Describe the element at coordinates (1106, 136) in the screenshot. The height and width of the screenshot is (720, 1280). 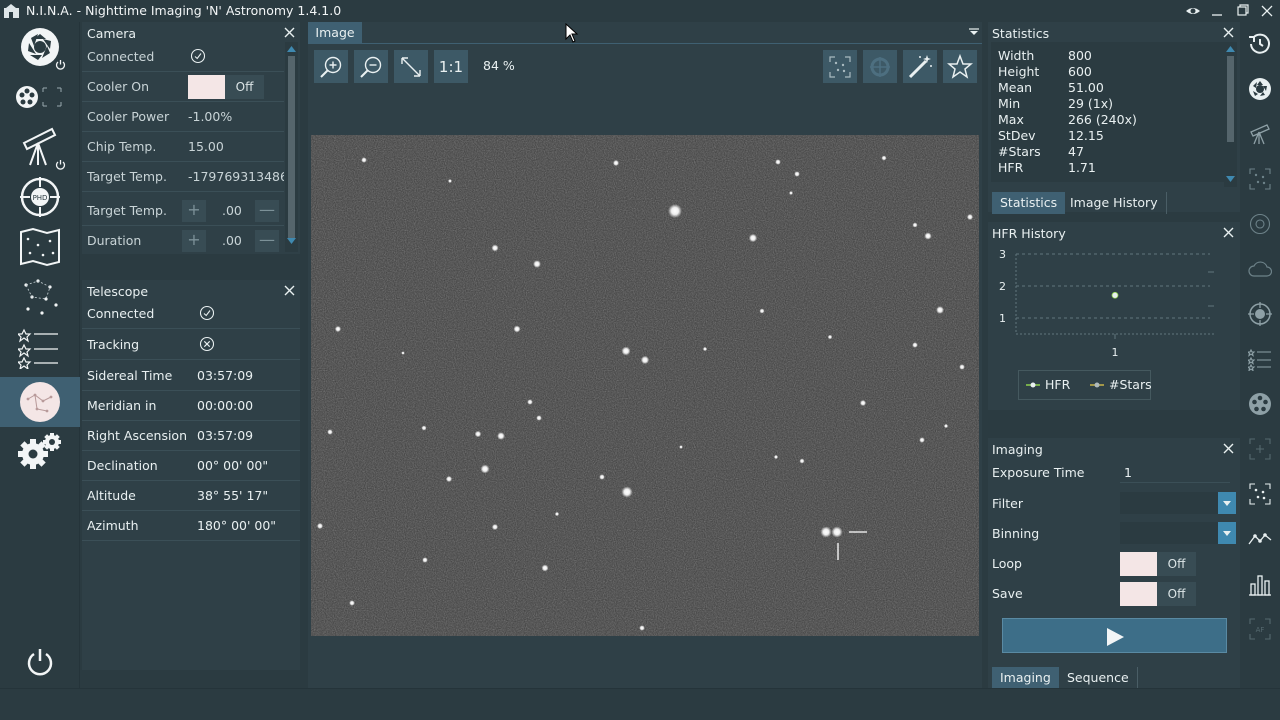
I see `stat-row: StDev 12.15` at that location.